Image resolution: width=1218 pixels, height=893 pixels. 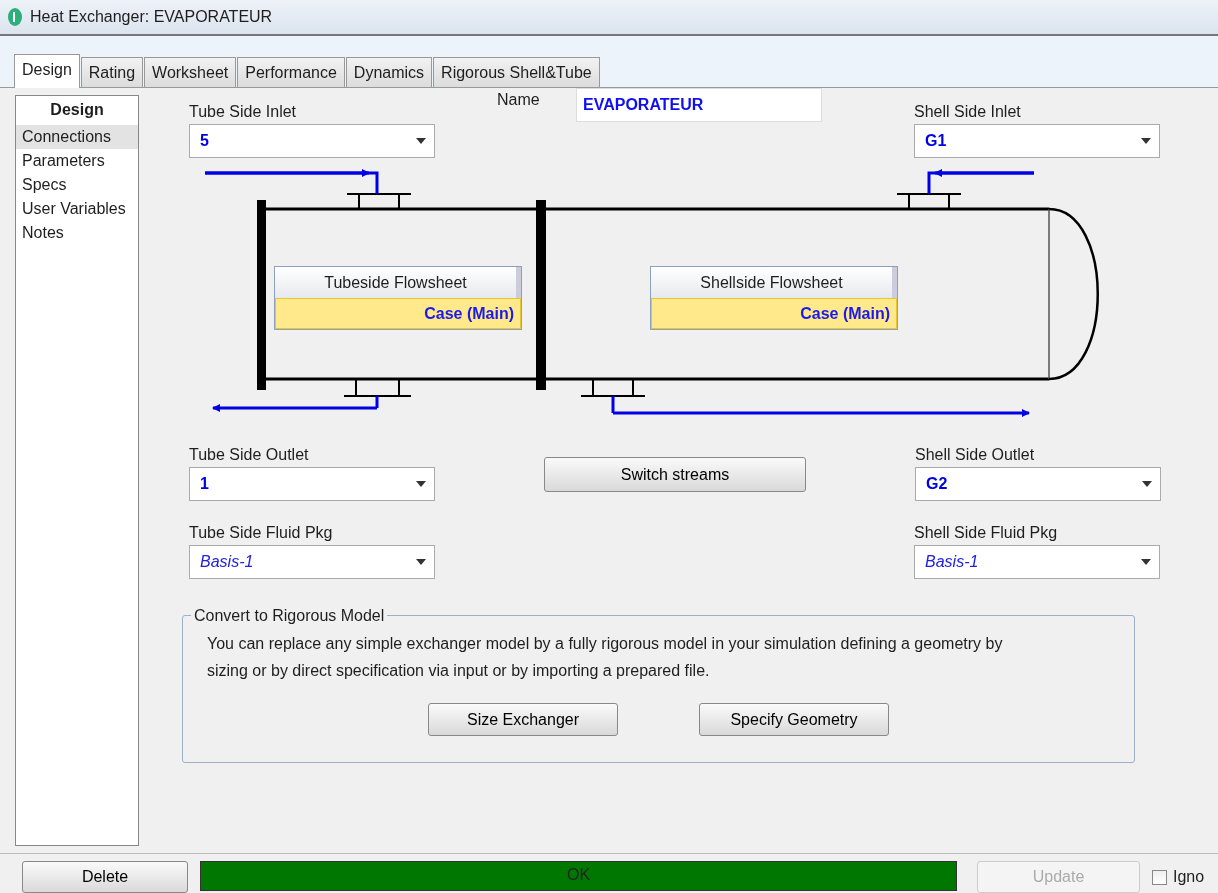 What do you see at coordinates (774, 282) in the screenshot?
I see `flowsheet-header: Shellside Flowsheet` at bounding box center [774, 282].